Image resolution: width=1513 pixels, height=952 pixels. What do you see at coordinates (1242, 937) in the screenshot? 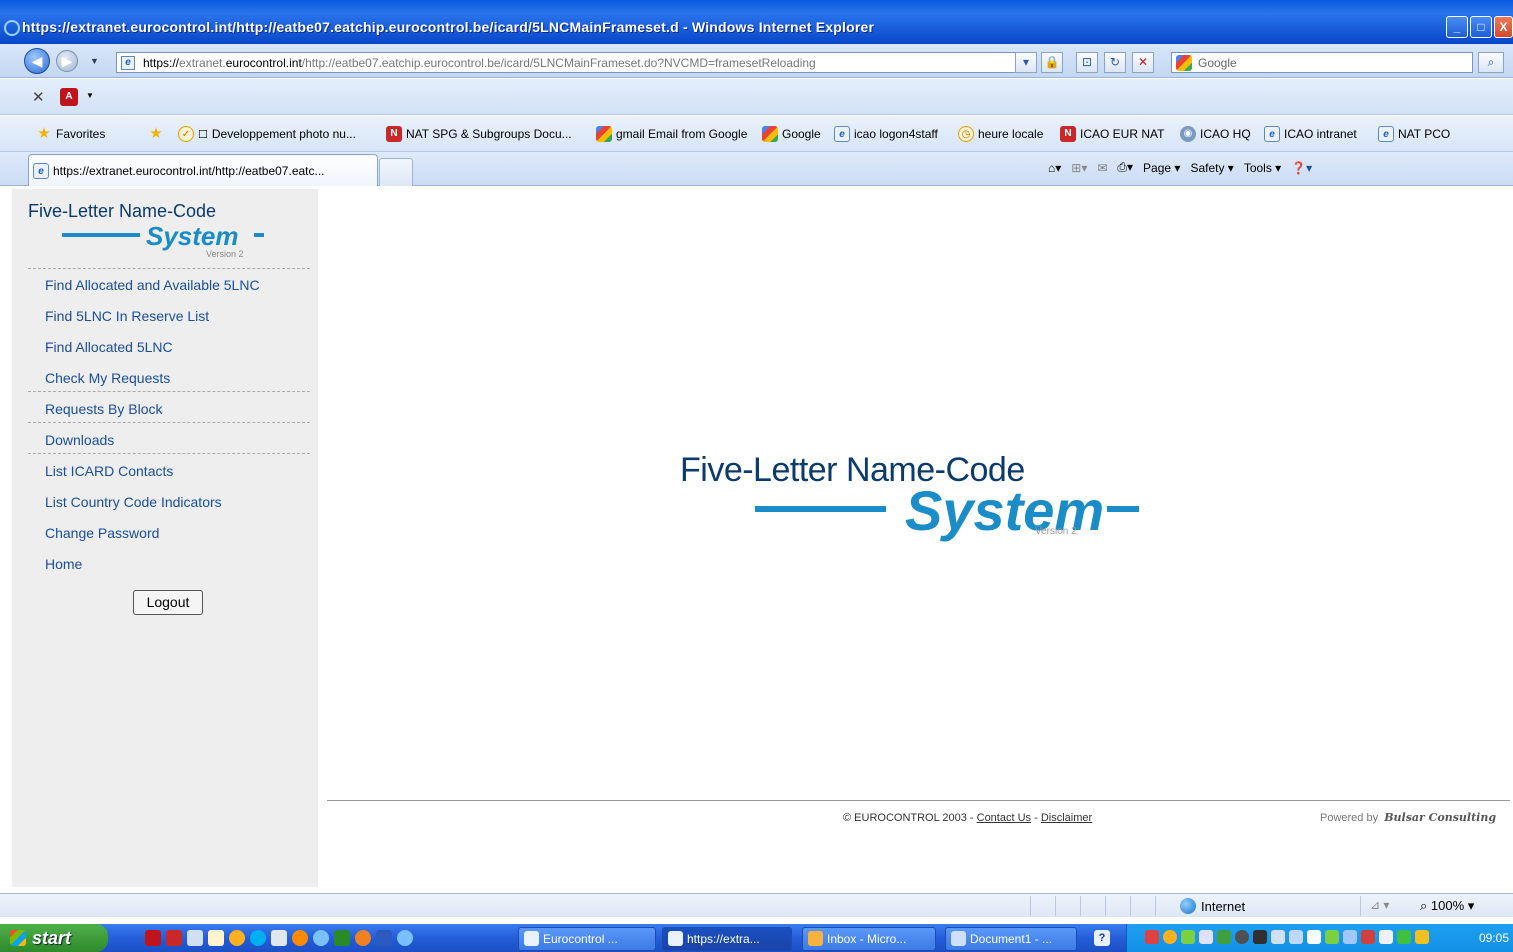
I see `webcam-icon` at bounding box center [1242, 937].